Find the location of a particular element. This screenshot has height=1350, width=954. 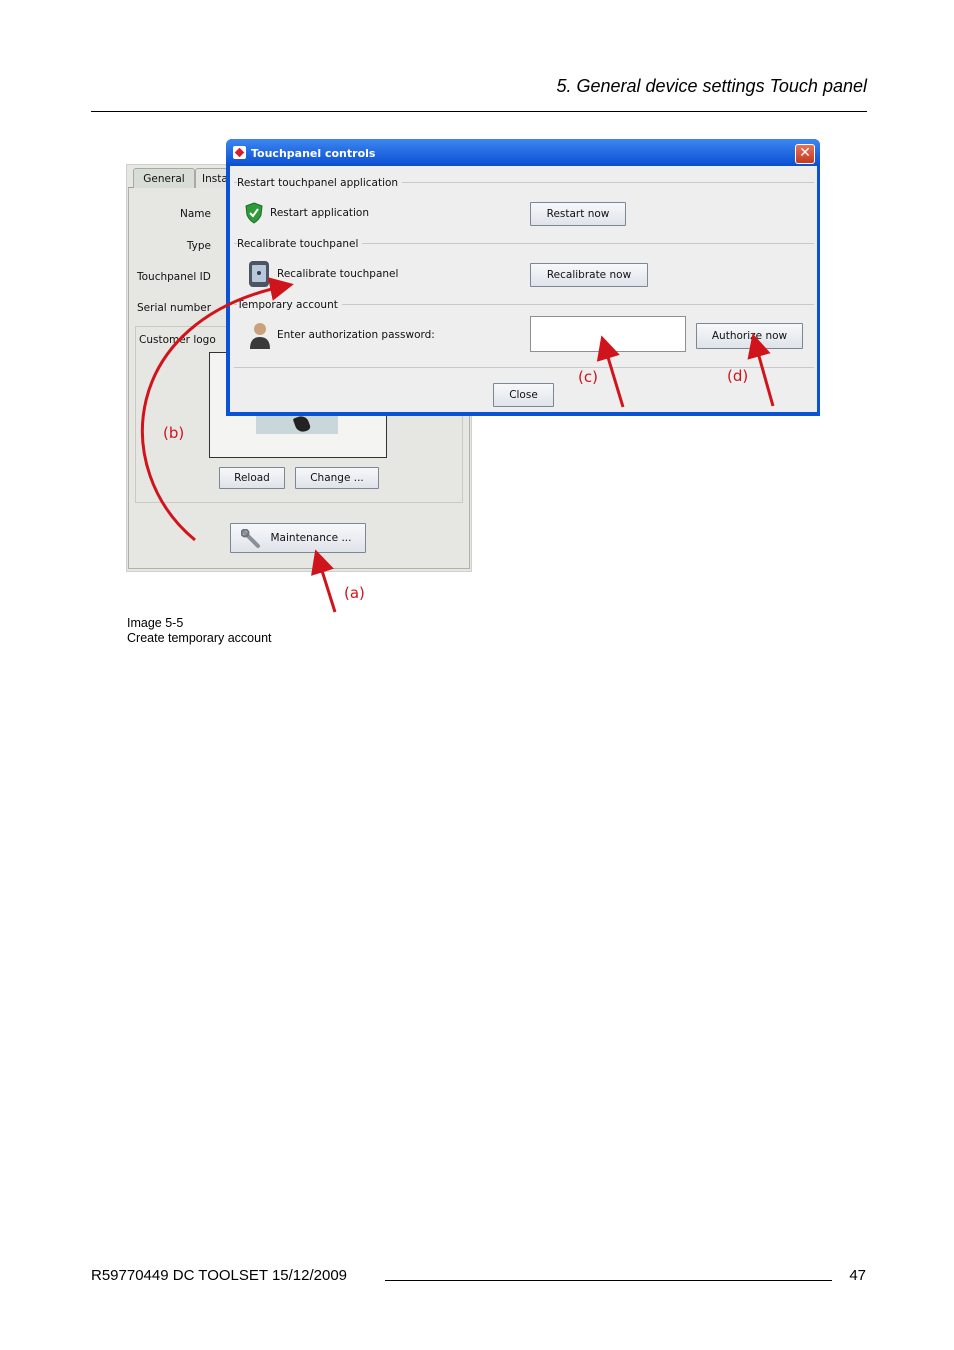

figure-number: Image 5-5 is located at coordinates (155, 623).